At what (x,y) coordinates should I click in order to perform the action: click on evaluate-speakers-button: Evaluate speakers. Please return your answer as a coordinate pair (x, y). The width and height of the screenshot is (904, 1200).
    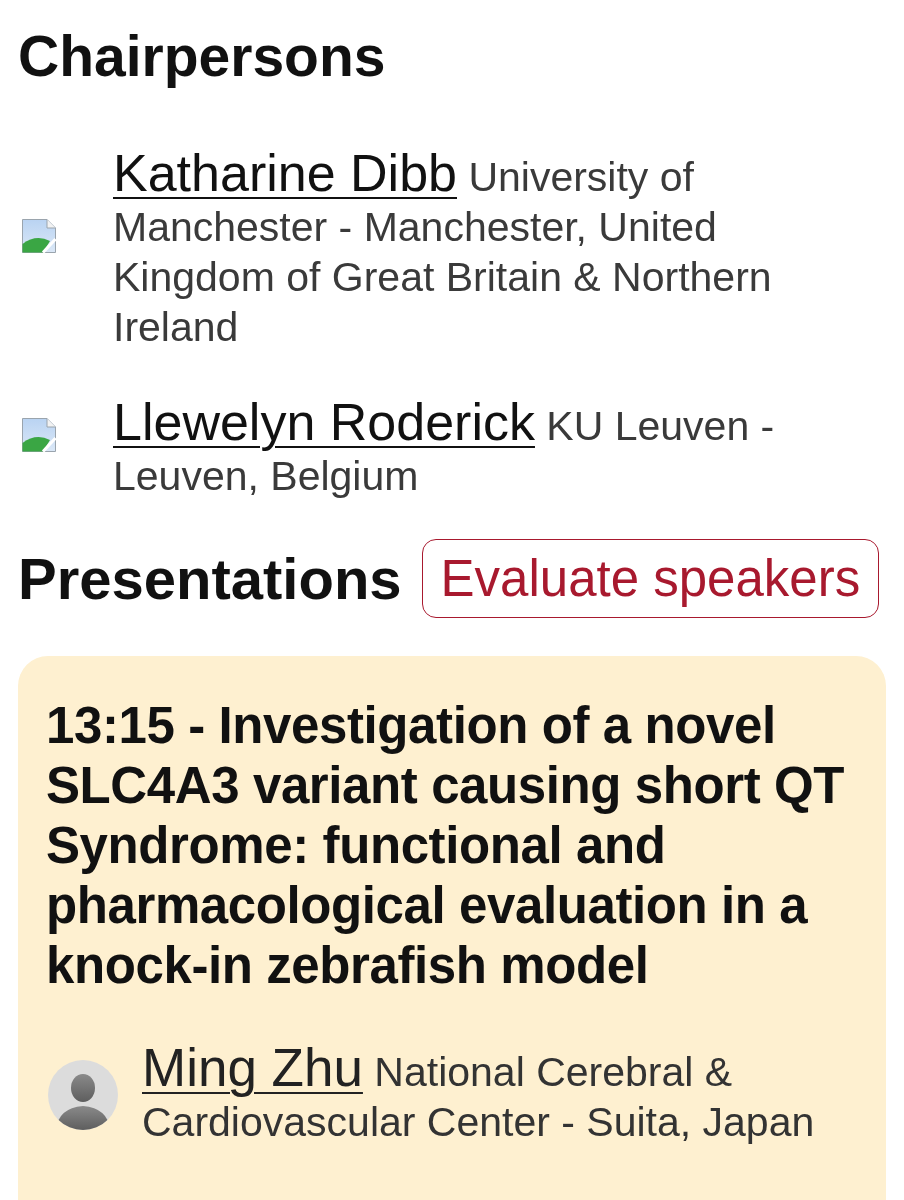
    Looking at the image, I should click on (650, 578).